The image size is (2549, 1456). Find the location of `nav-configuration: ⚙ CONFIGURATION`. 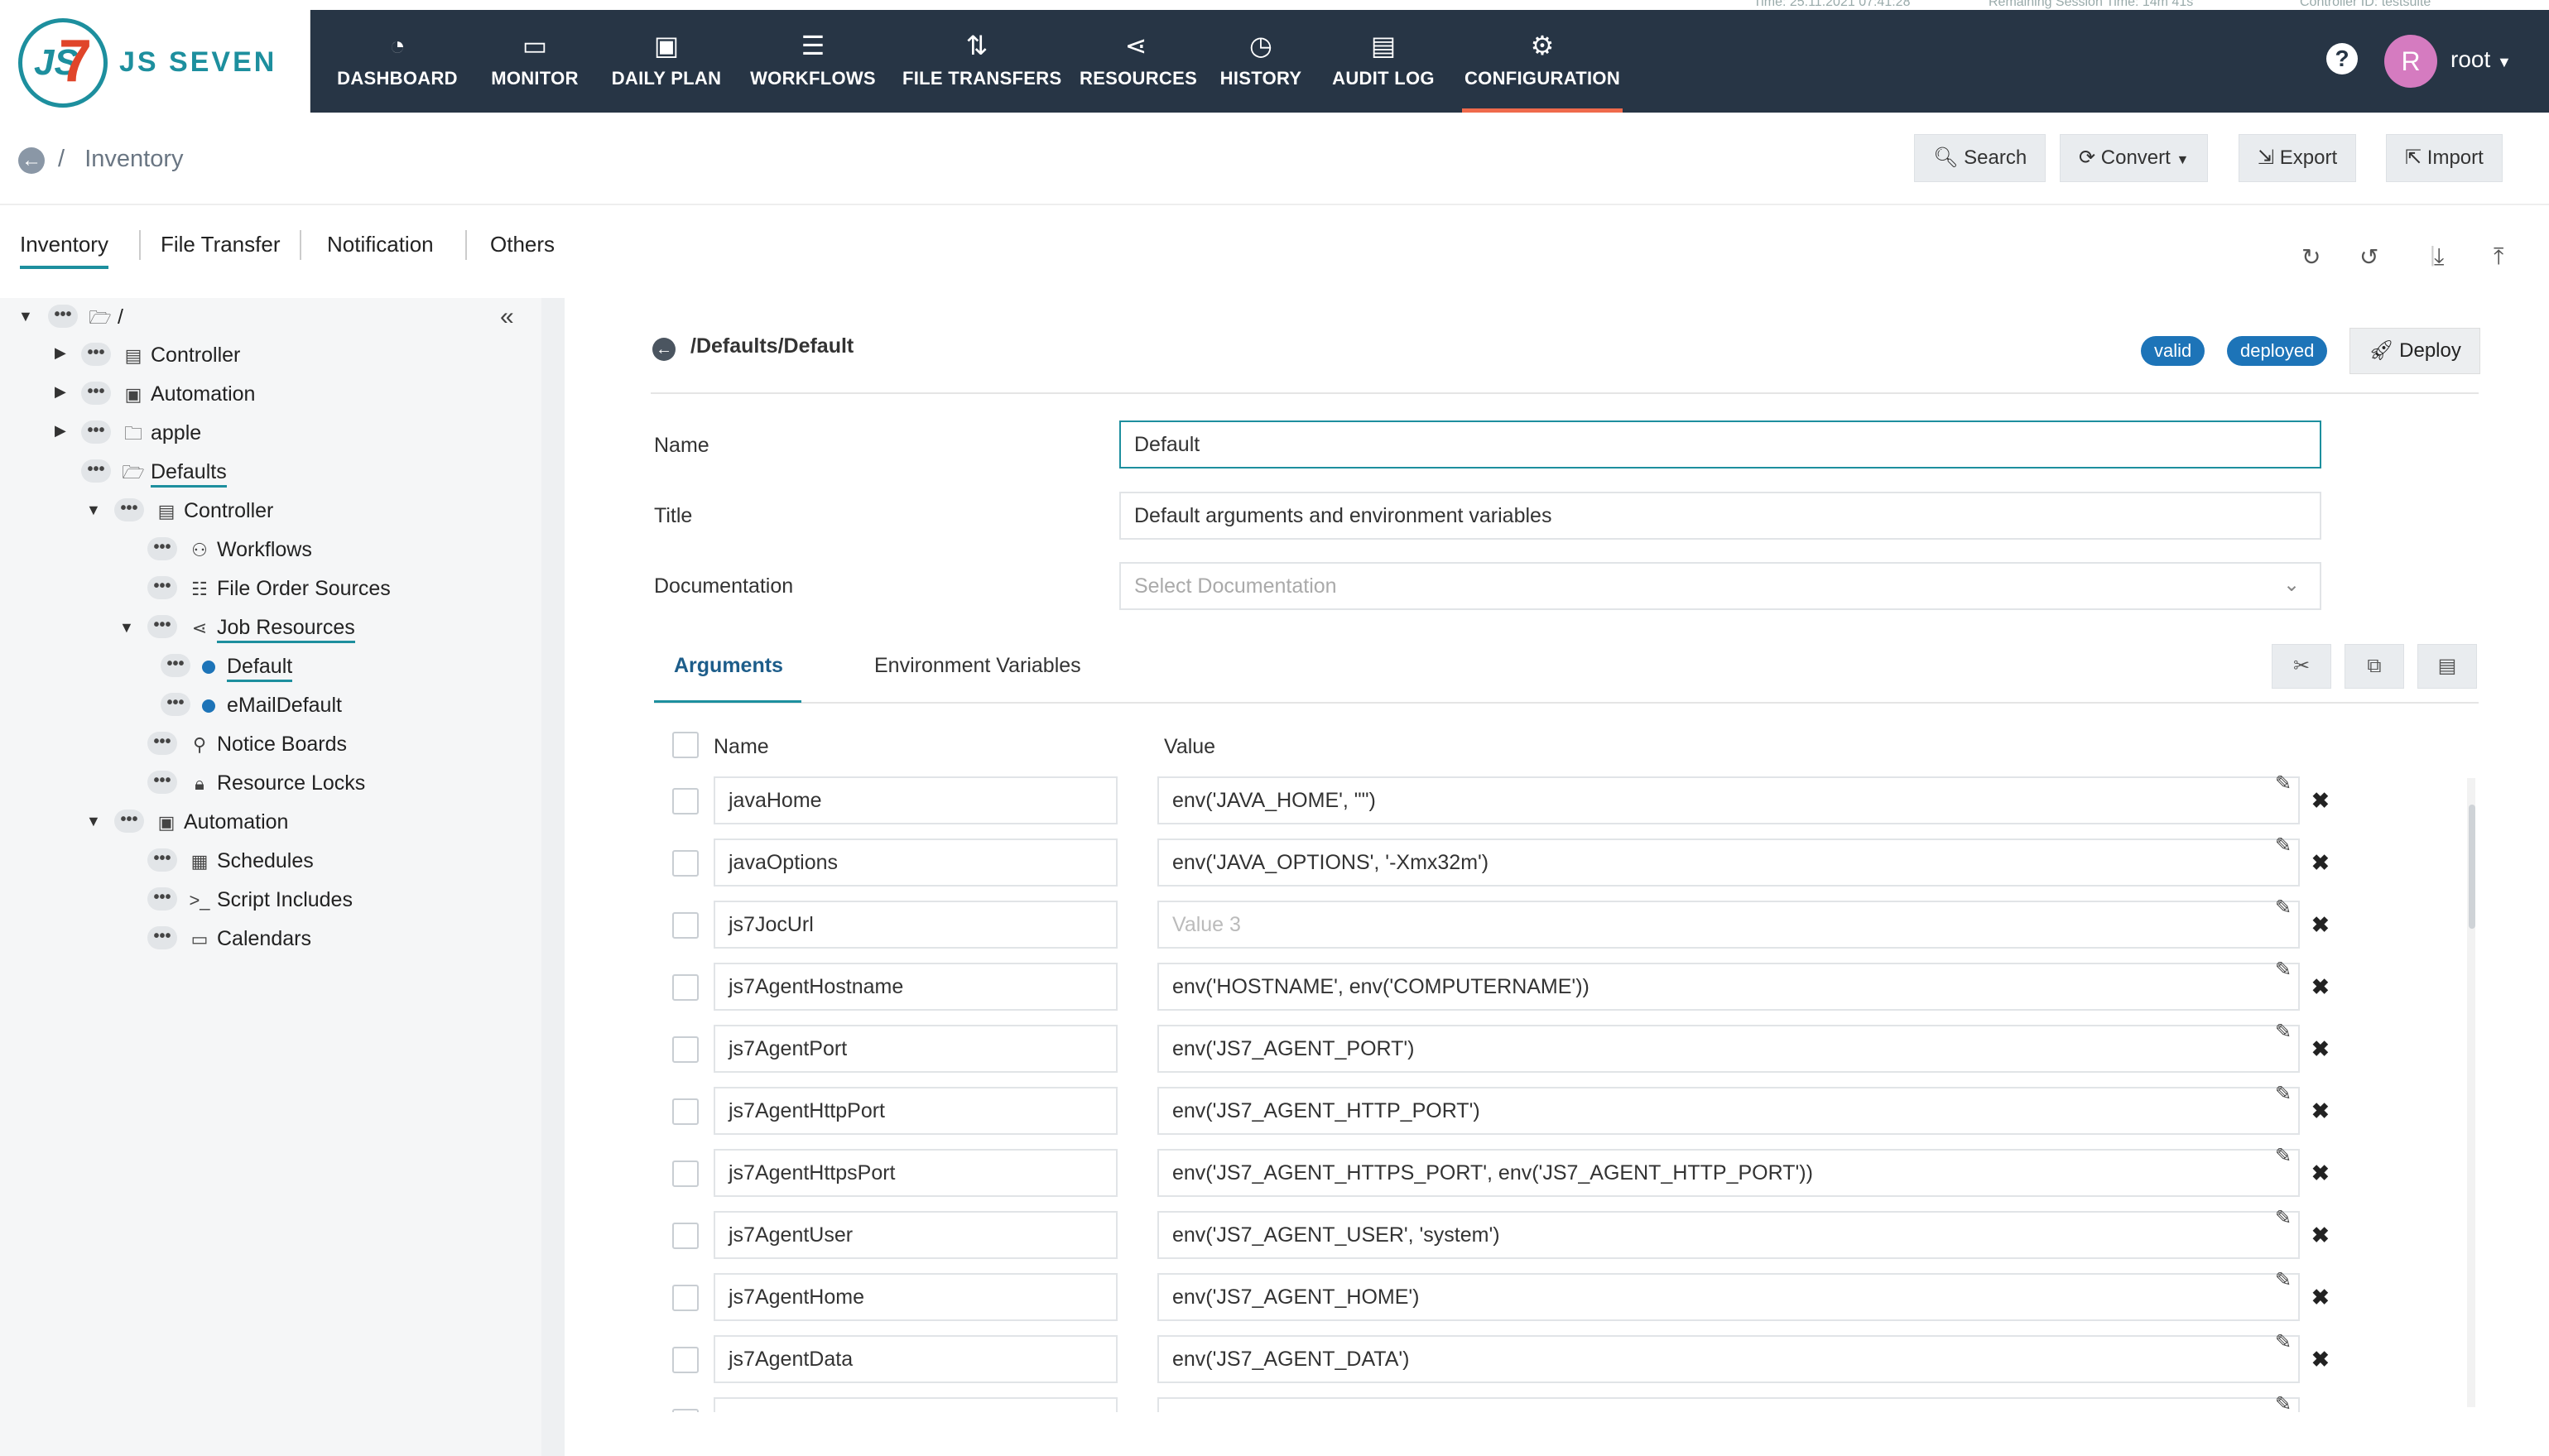

nav-configuration: ⚙ CONFIGURATION is located at coordinates (1542, 61).